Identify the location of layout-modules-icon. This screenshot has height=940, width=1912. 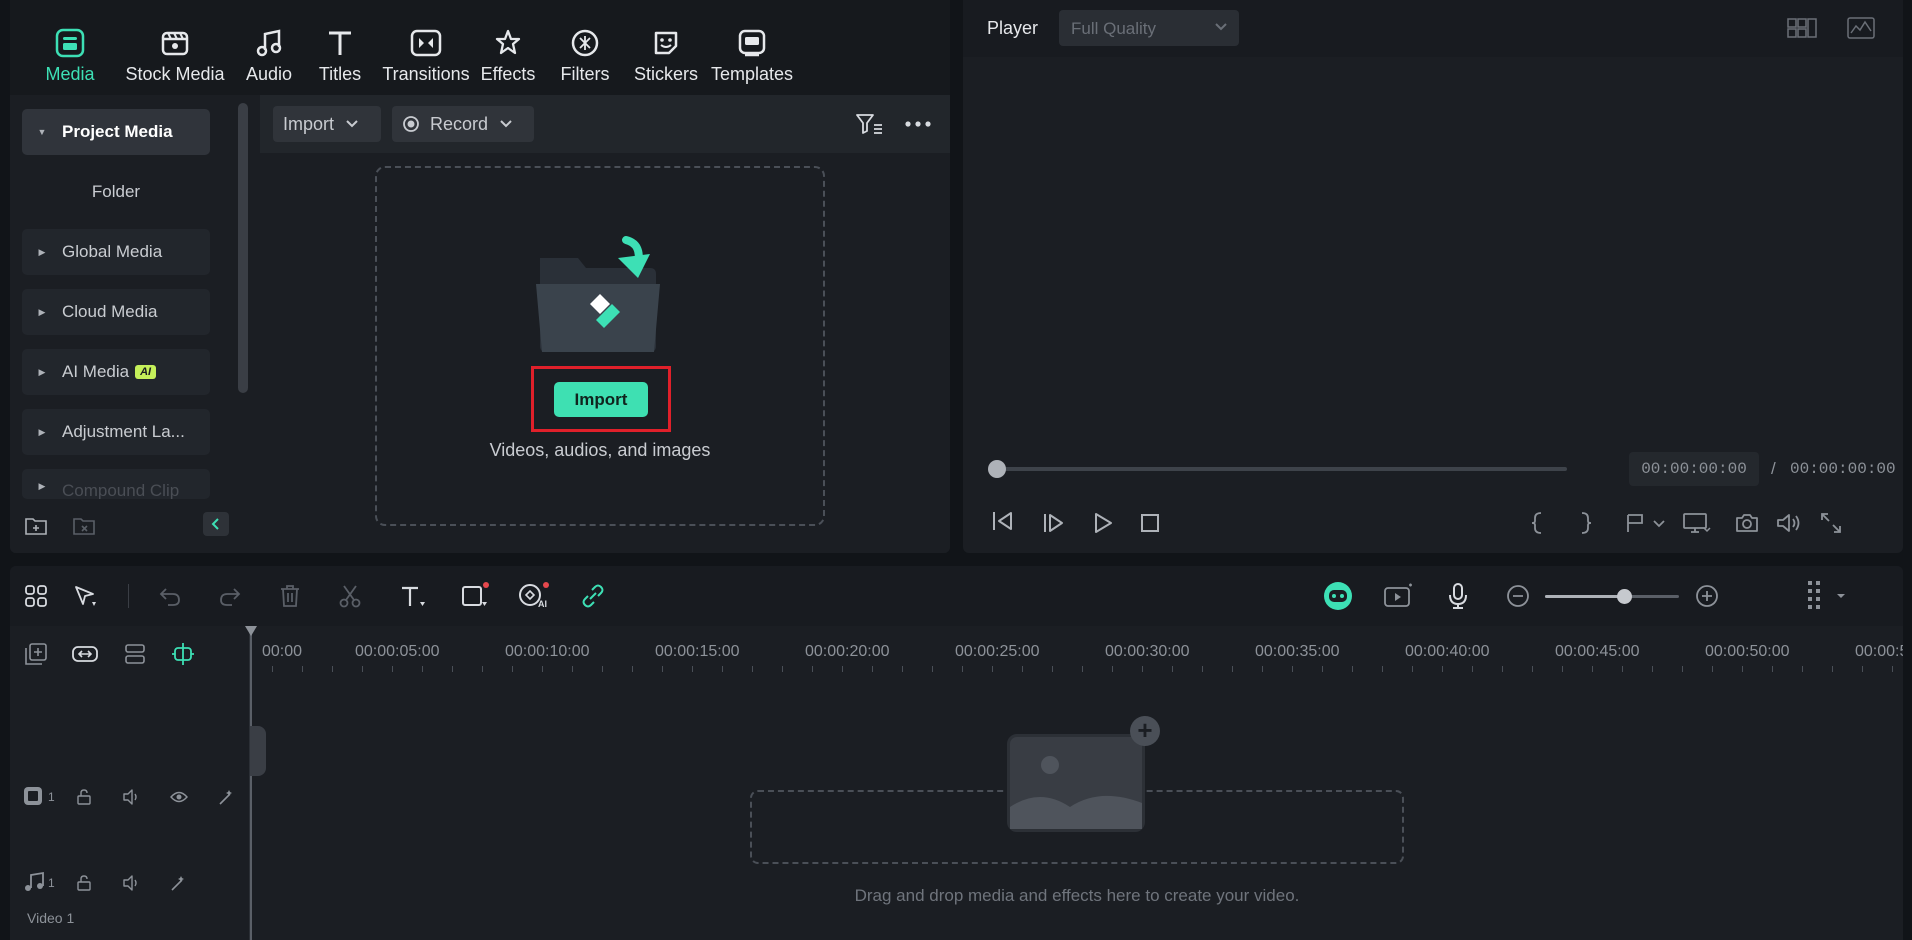
(36, 596).